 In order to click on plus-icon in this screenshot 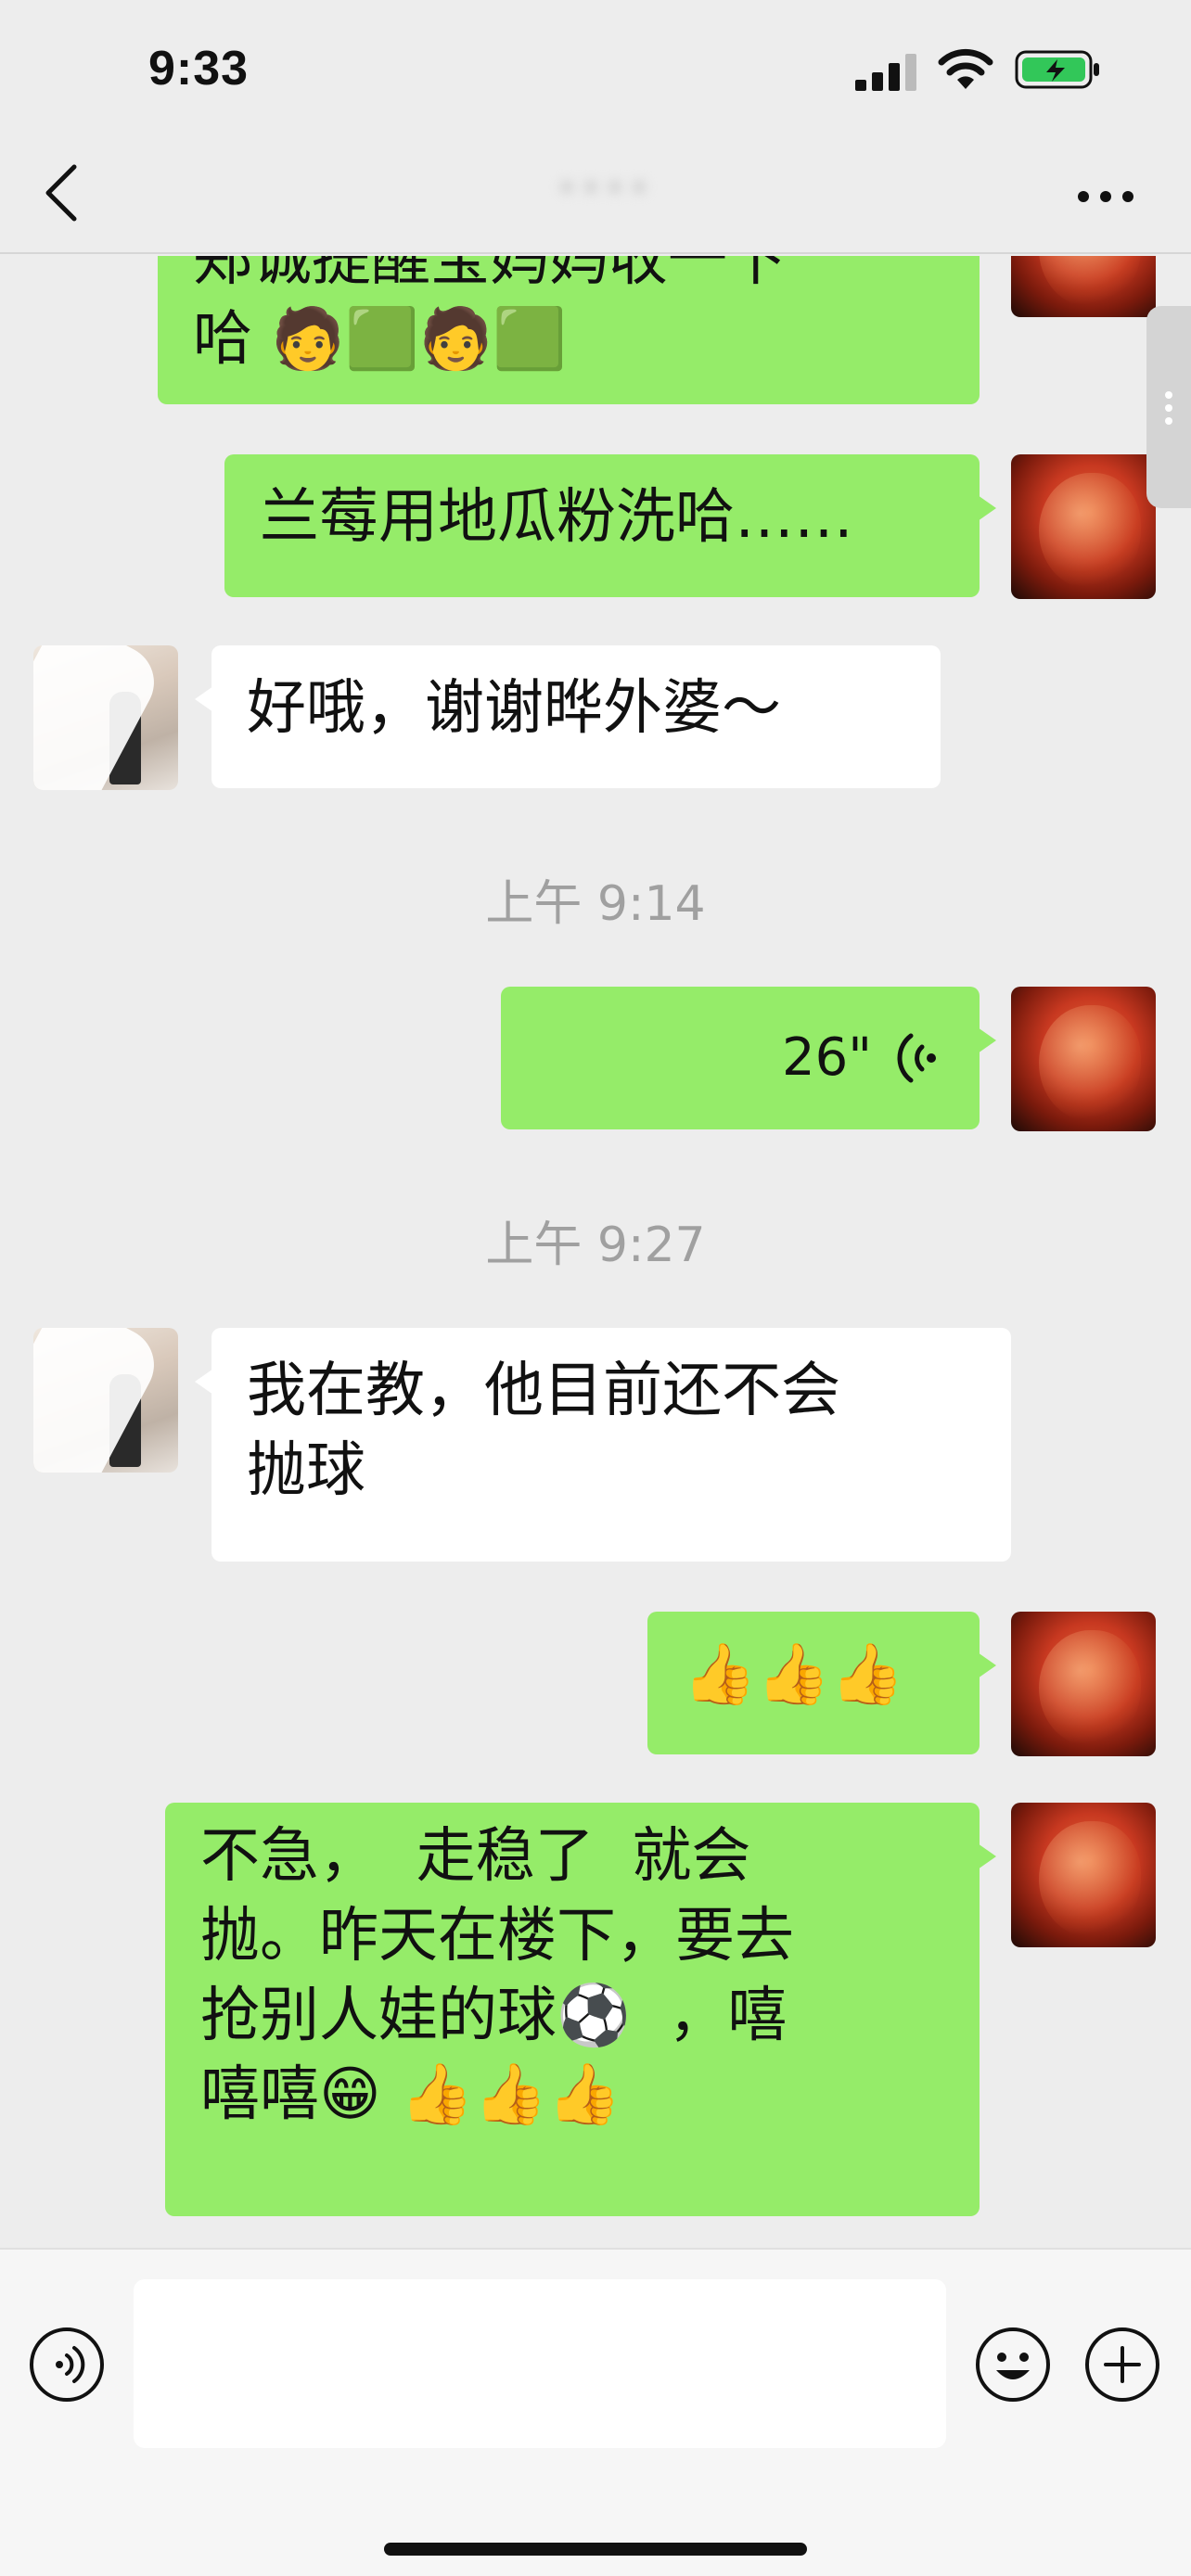, I will do `click(1122, 2365)`.